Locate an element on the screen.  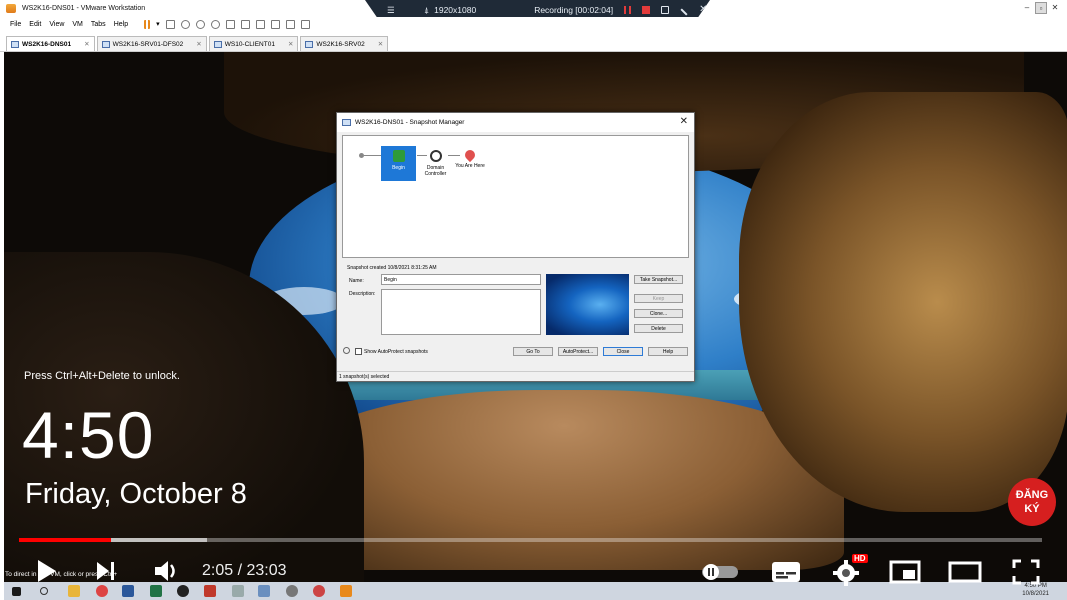
maximize-icon: ▫ is located at coordinates (1041, 8).